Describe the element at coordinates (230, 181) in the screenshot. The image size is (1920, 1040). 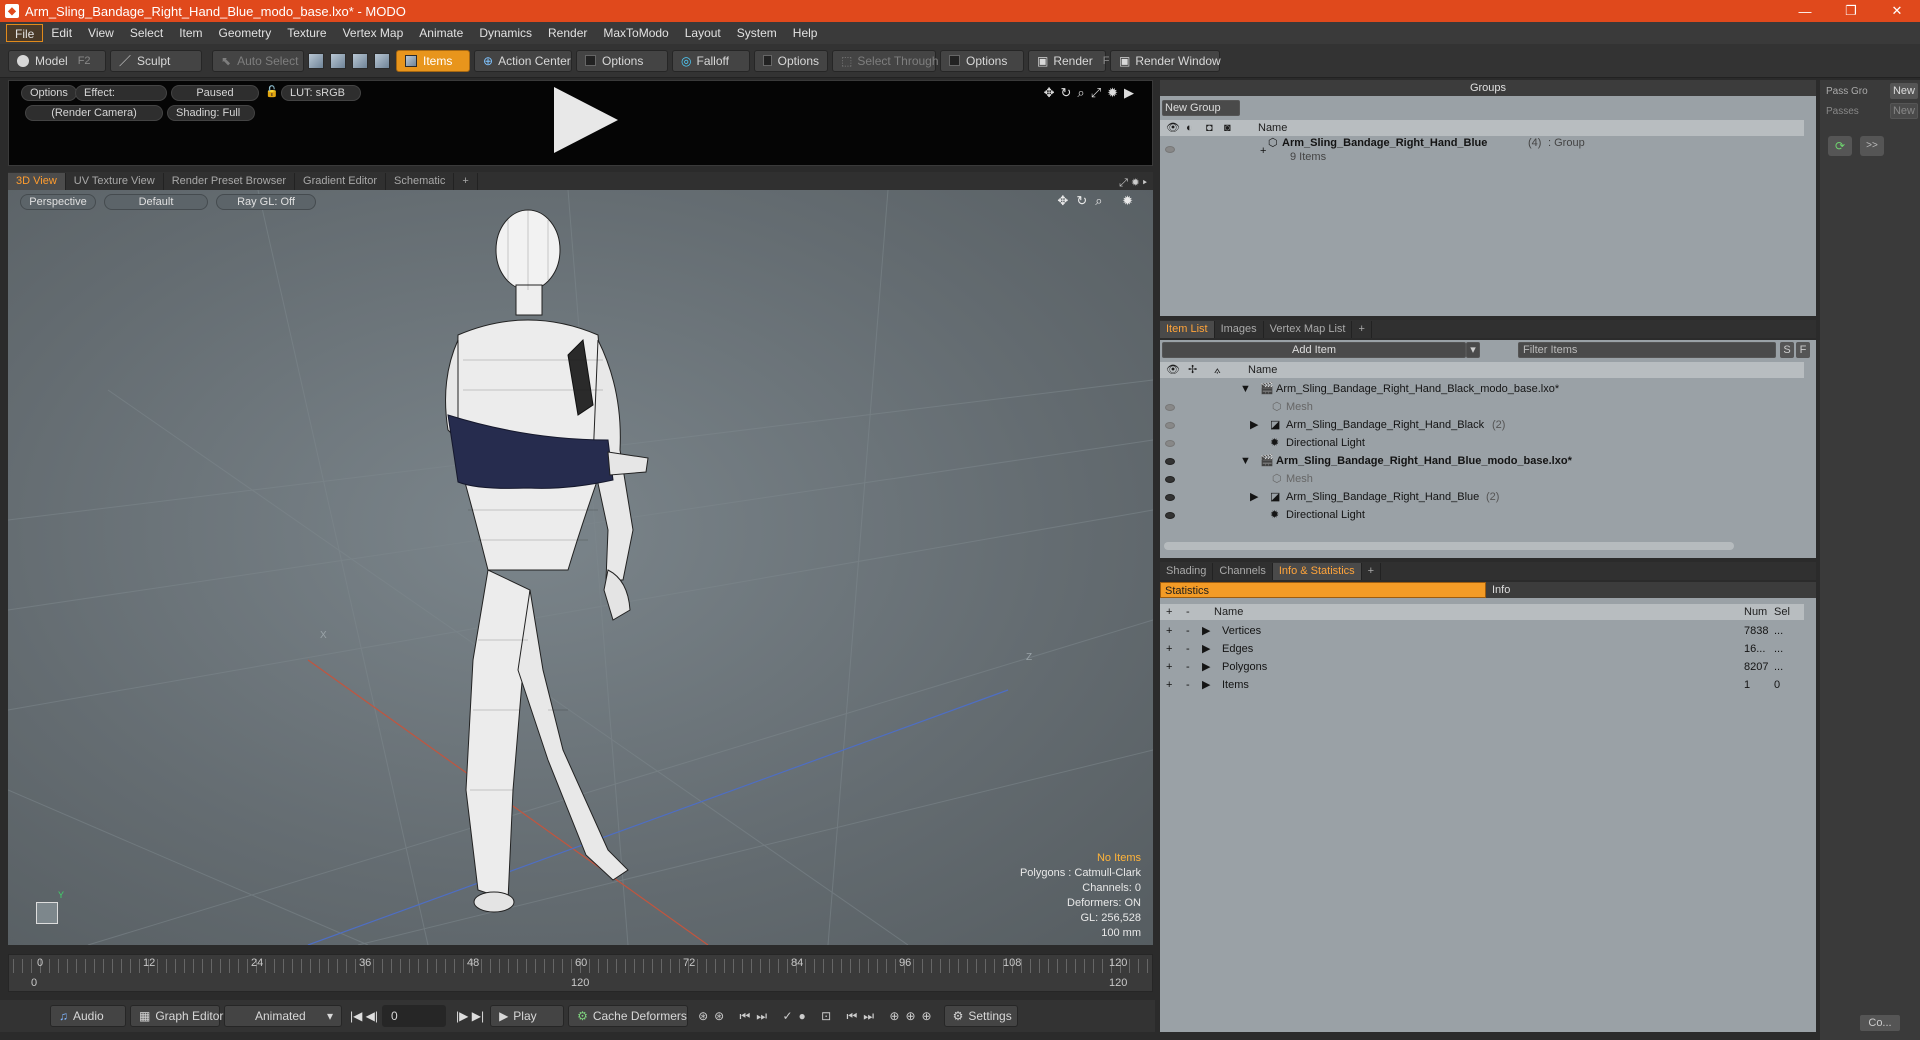
I see `tab-render-preset-browser: Render Preset Browser` at that location.